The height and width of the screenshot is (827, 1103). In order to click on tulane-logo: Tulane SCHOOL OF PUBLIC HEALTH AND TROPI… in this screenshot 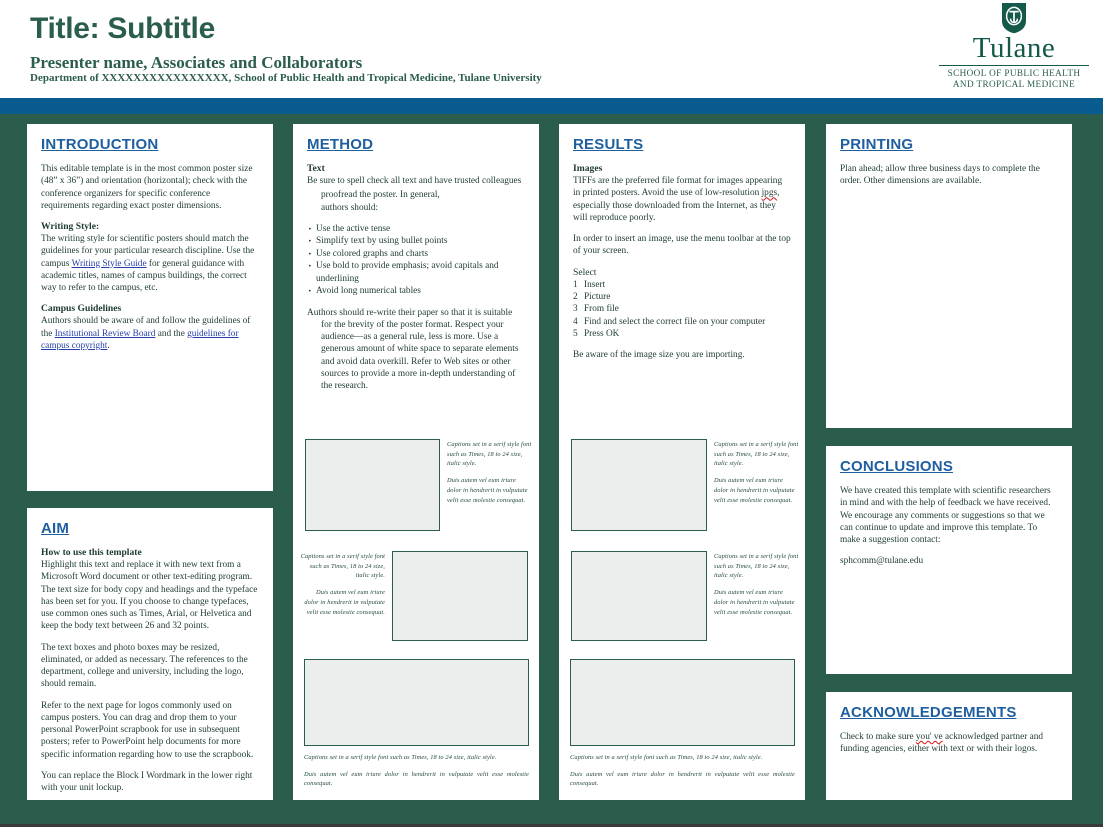, I will do `click(1014, 46)`.